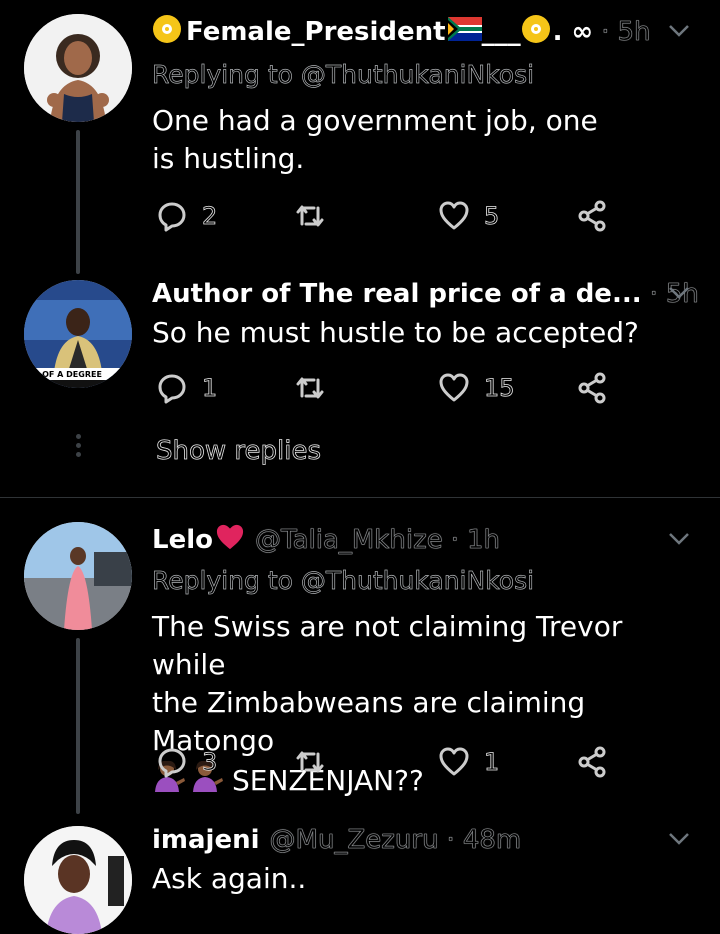 The width and height of the screenshot is (720, 934). What do you see at coordinates (476, 388) in the screenshot?
I see `like-button: 15` at bounding box center [476, 388].